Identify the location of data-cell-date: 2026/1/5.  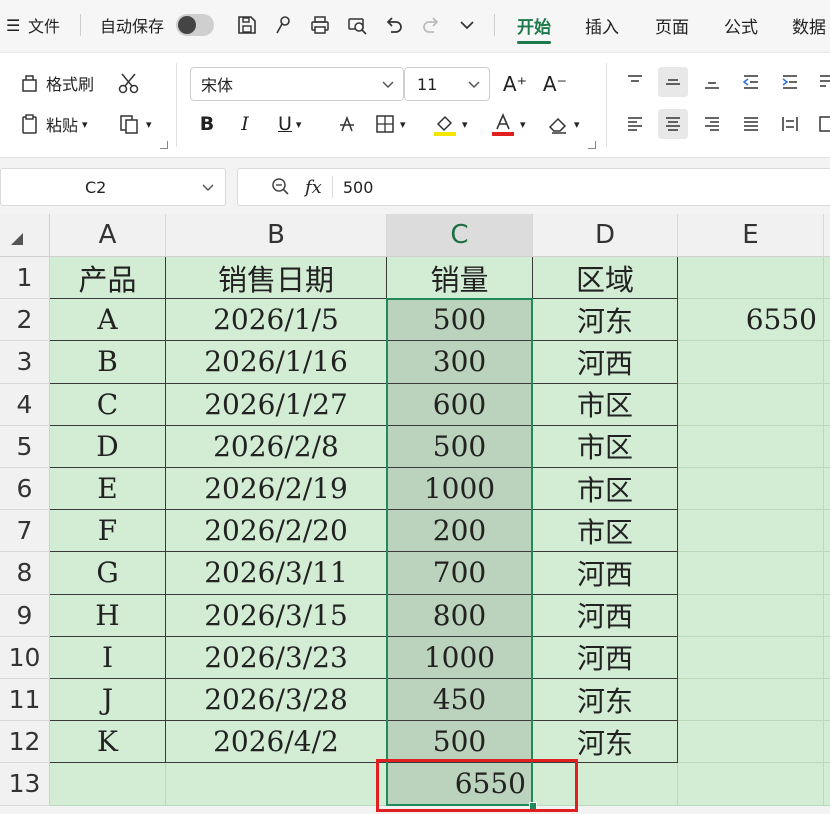
(276, 320).